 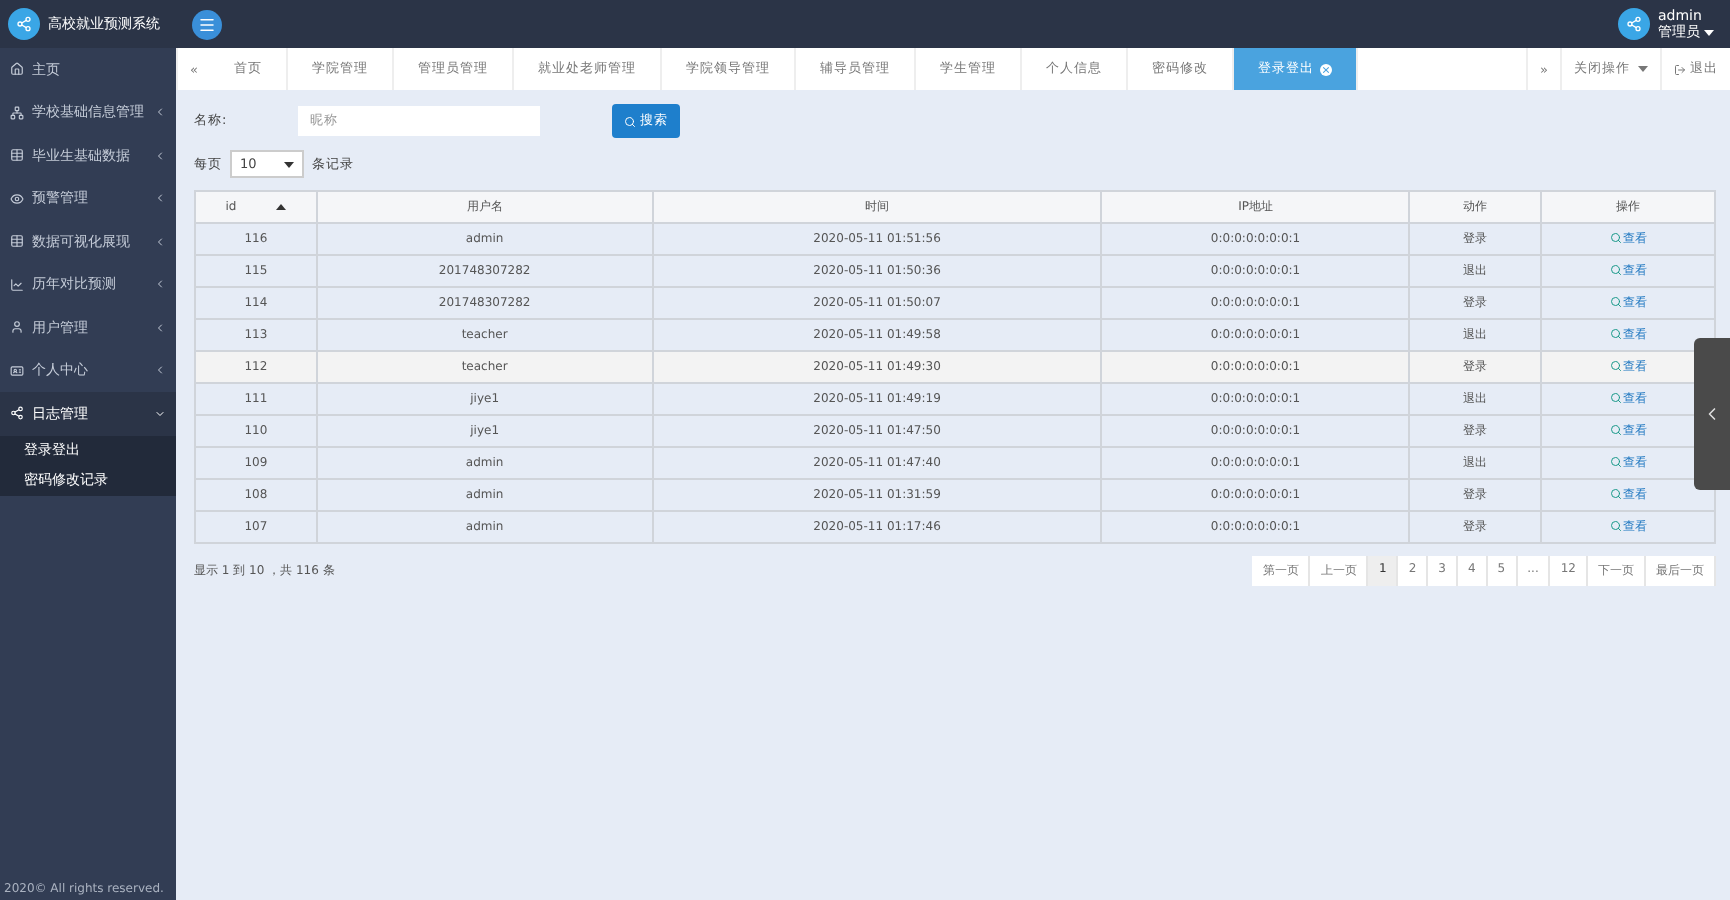 I want to click on avatar-icon, so click(x=1634, y=24).